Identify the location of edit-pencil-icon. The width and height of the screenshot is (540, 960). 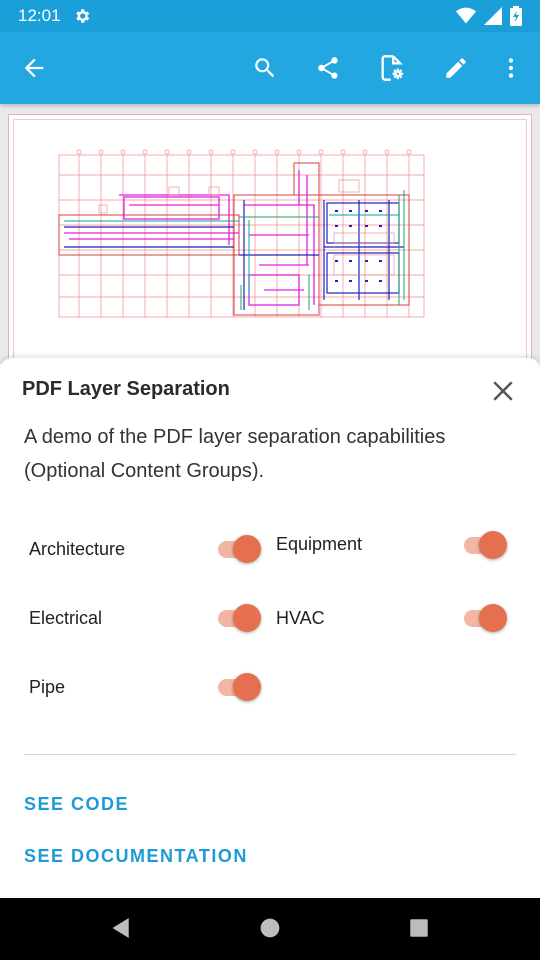
(456, 68).